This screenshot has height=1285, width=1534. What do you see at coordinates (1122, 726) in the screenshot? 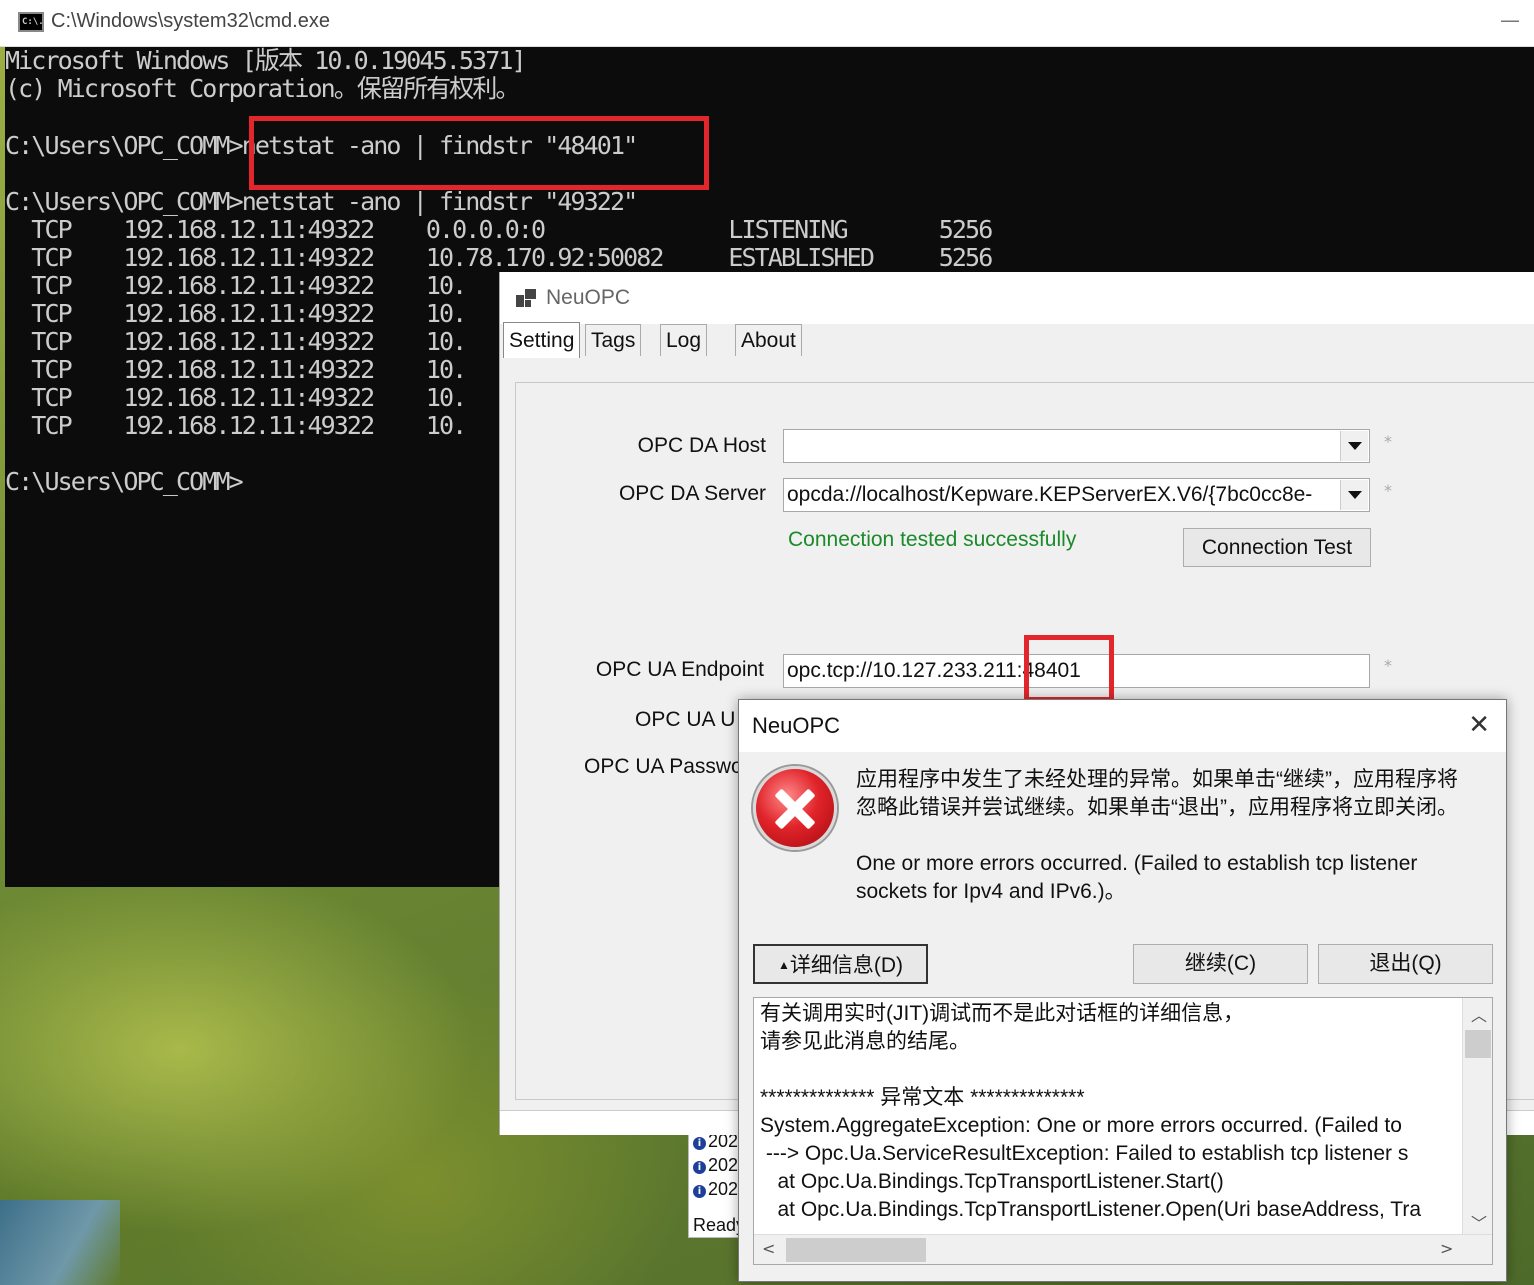
I see `dialog-titlebar: NeuOPC ✕` at bounding box center [1122, 726].